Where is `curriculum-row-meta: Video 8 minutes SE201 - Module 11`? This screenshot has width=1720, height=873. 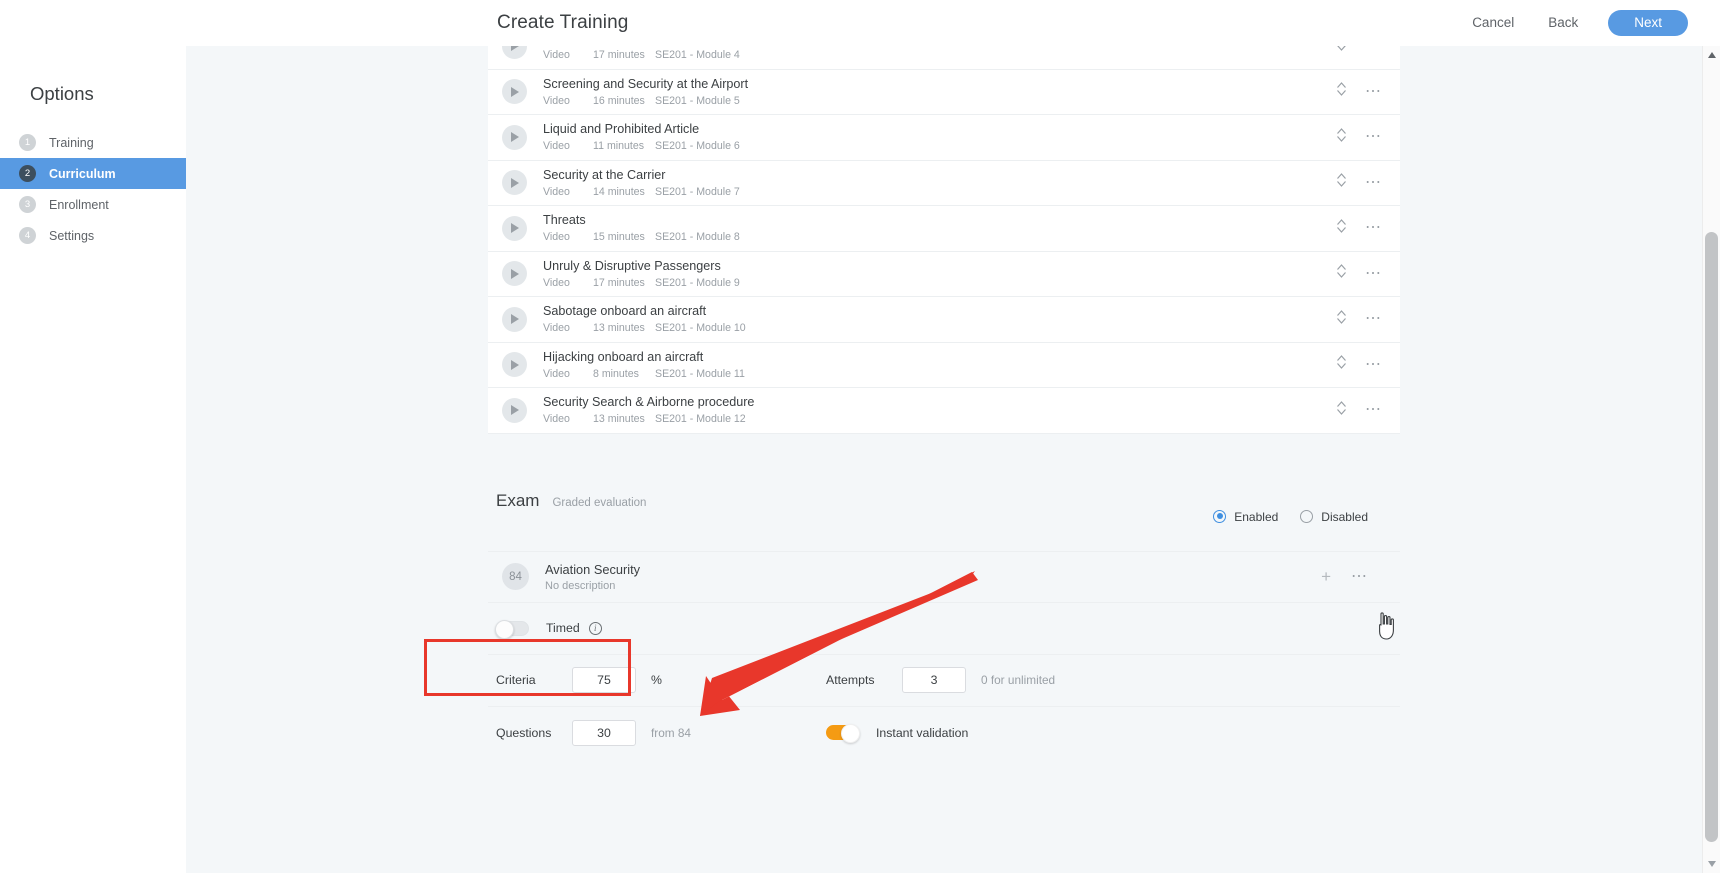 curriculum-row-meta: Video 8 minutes SE201 - Module 11 is located at coordinates (939, 374).